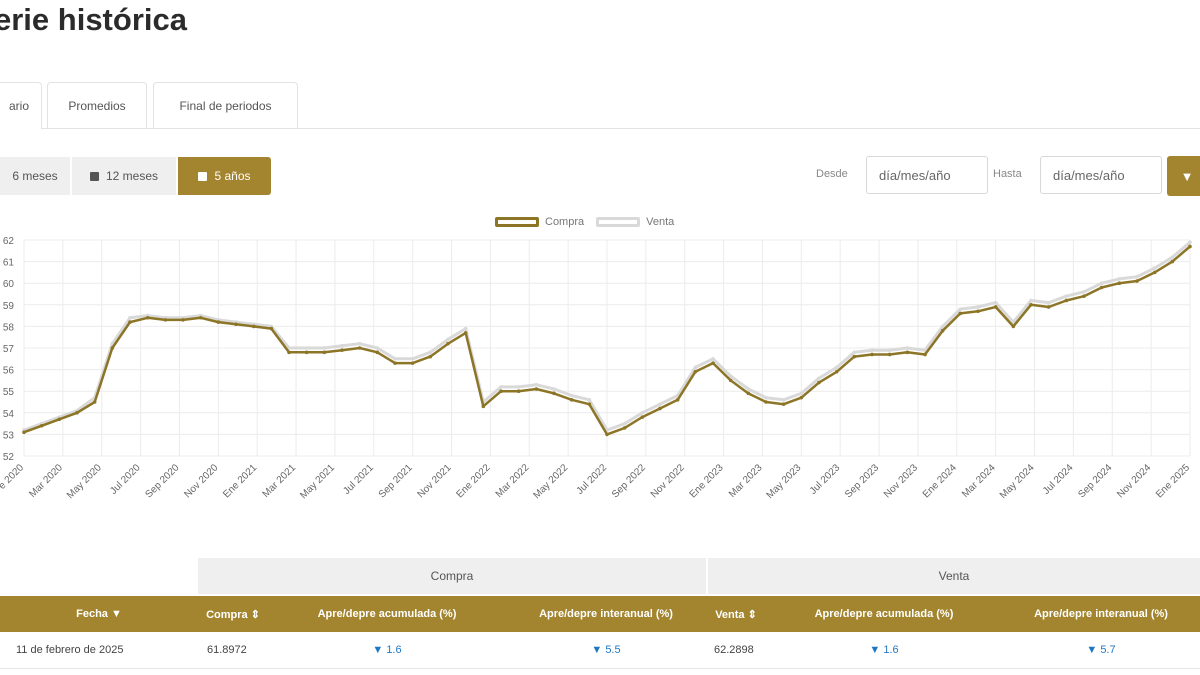 This screenshot has width=1200, height=675. Describe the element at coordinates (225, 105) in the screenshot. I see `tab-final-de-periodos: Final de periodos` at that location.